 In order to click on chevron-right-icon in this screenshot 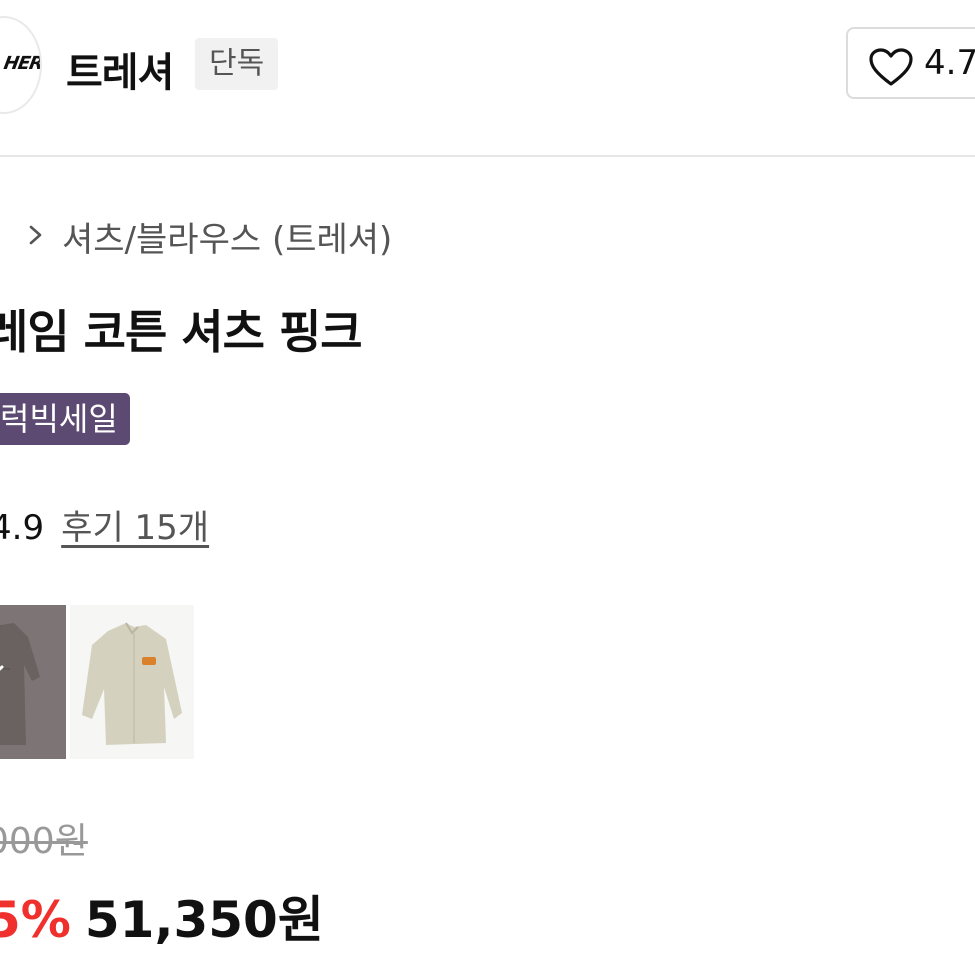, I will do `click(35, 235)`.